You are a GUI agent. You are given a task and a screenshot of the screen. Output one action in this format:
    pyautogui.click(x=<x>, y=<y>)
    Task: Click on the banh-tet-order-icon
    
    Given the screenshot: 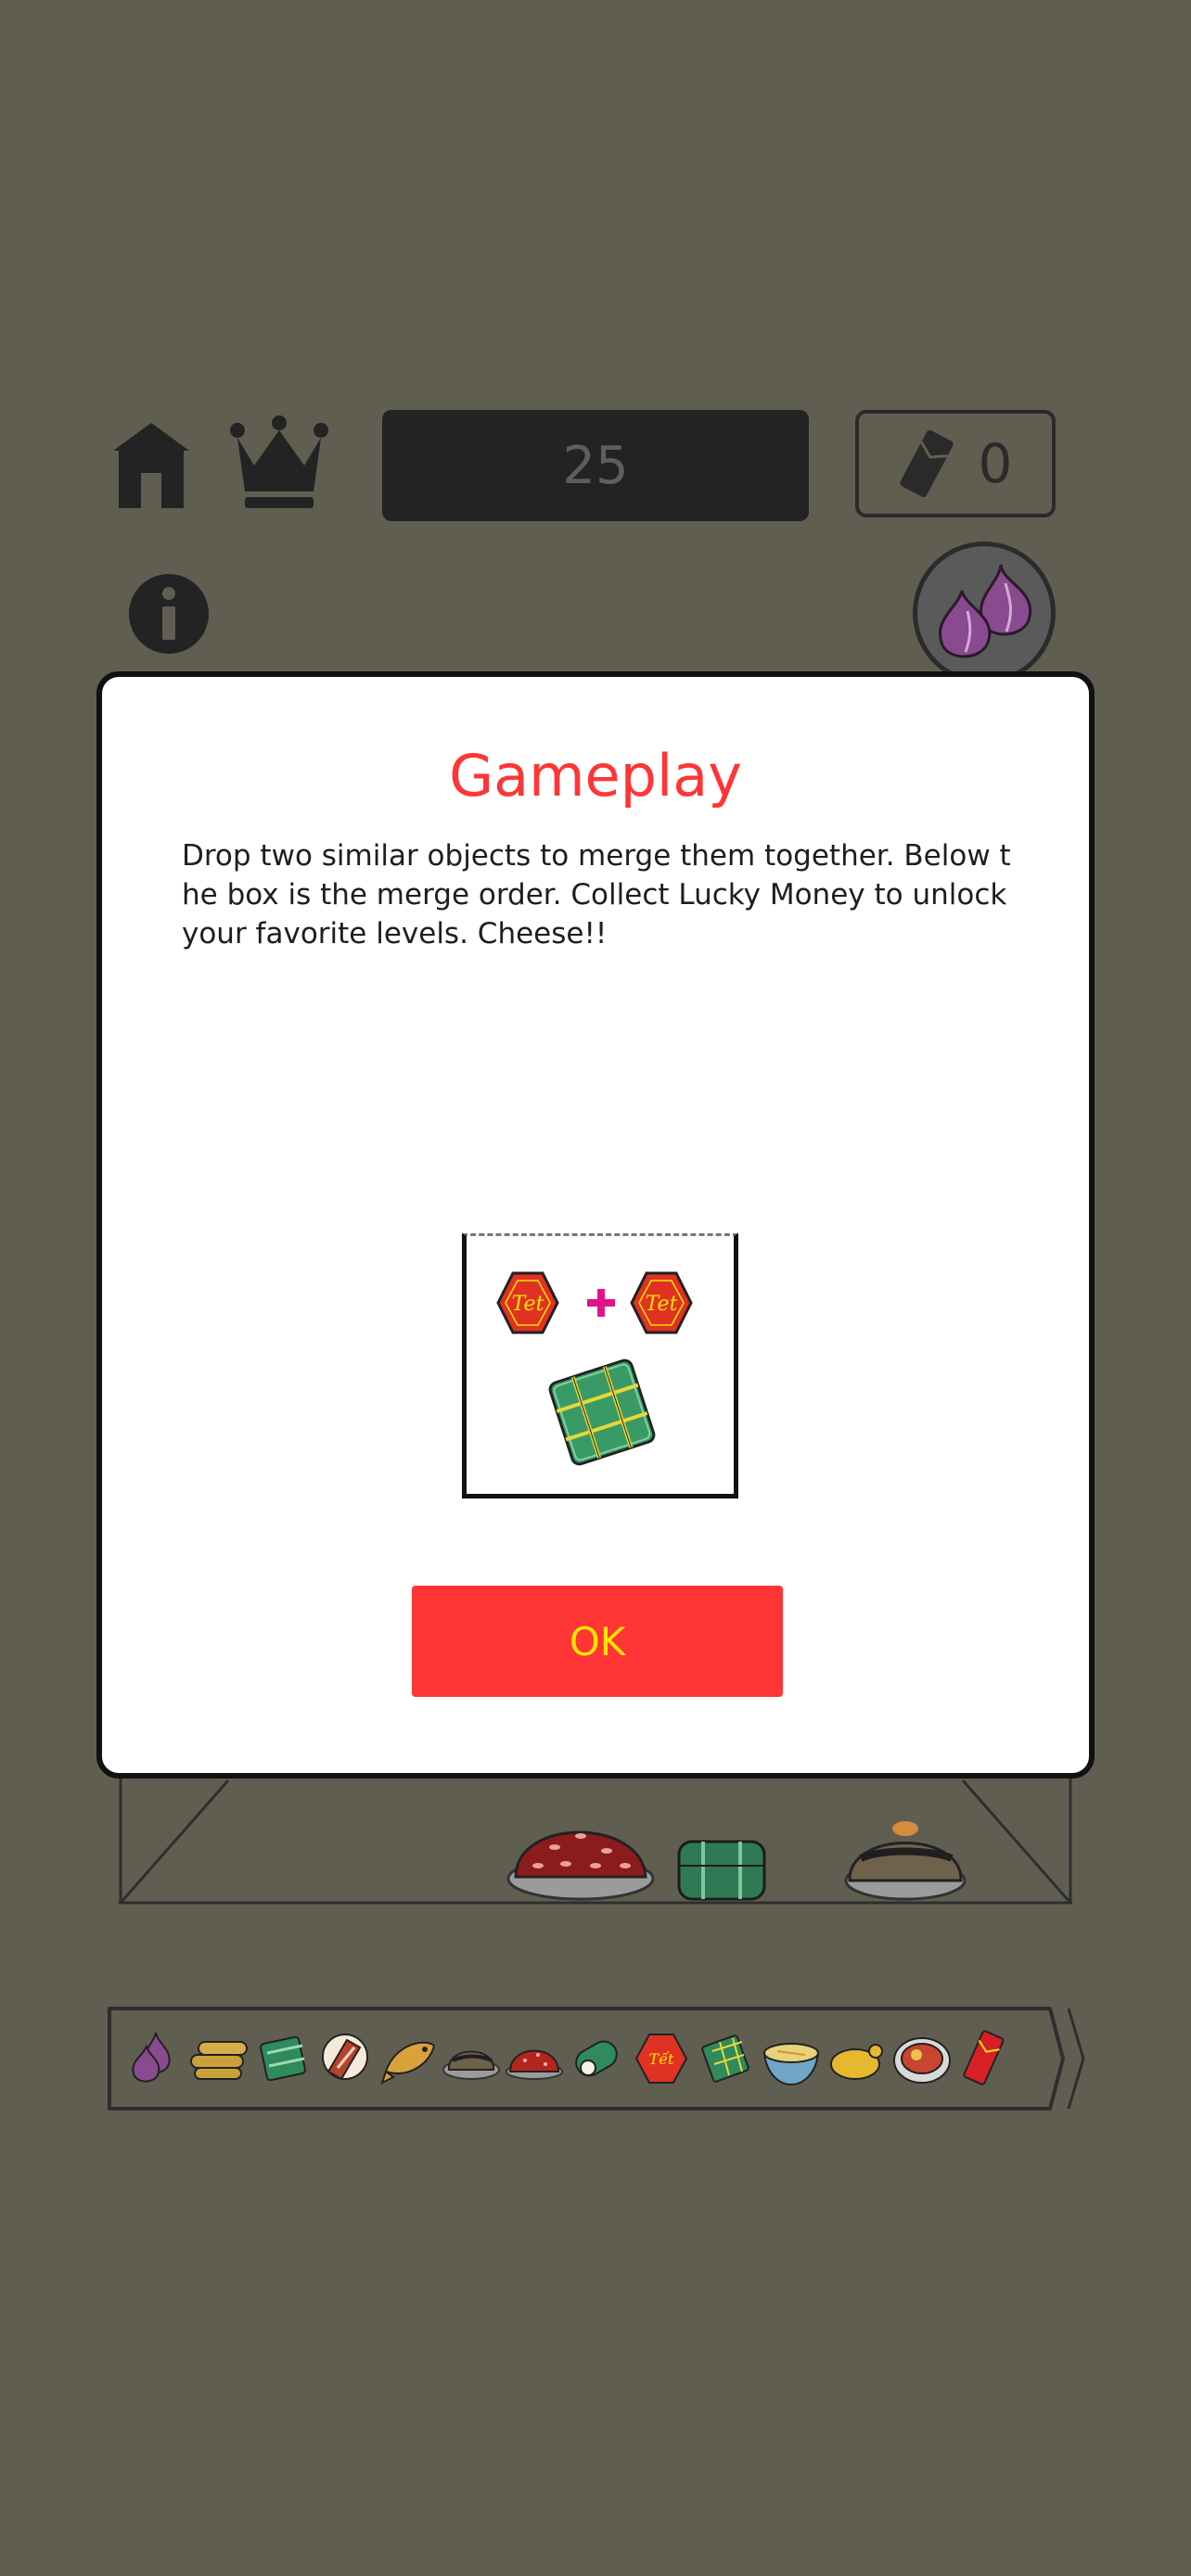 What is the action you would take?
    pyautogui.click(x=597, y=2058)
    